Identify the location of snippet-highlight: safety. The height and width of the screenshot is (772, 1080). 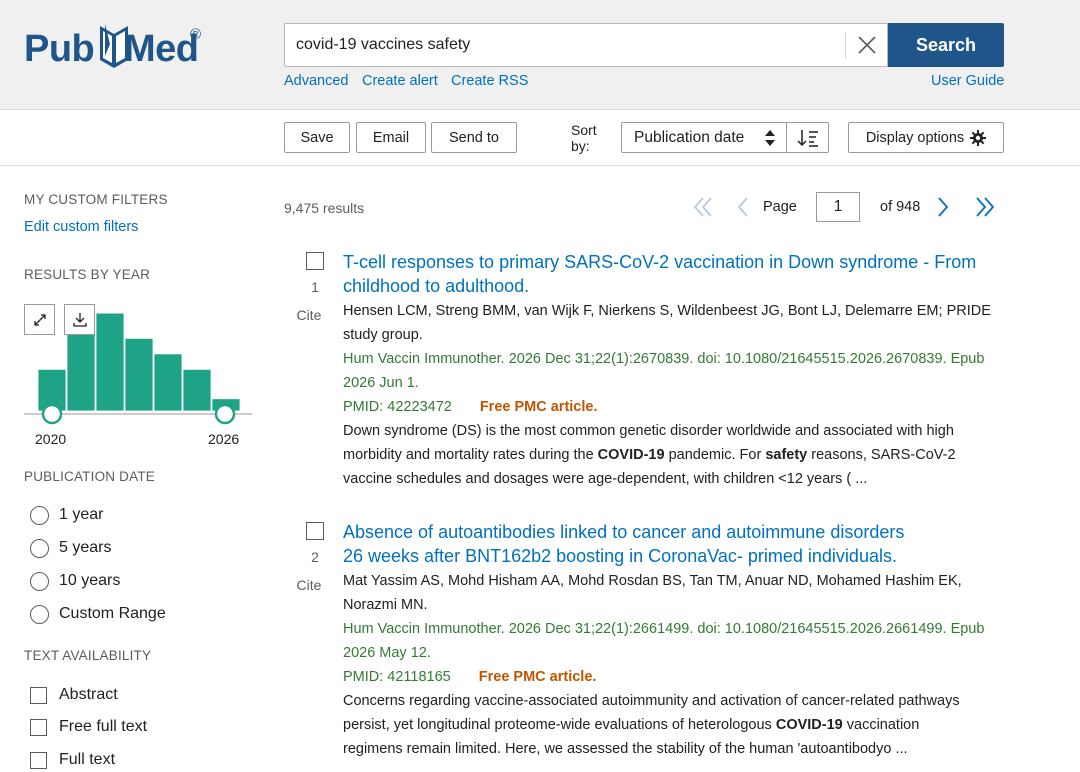
(786, 455).